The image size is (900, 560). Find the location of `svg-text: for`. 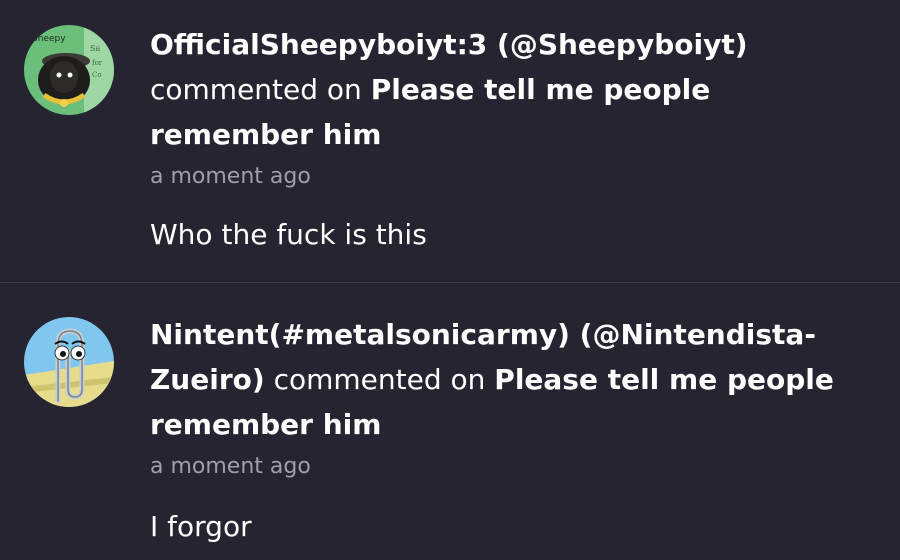

svg-text: for is located at coordinates (97, 63).